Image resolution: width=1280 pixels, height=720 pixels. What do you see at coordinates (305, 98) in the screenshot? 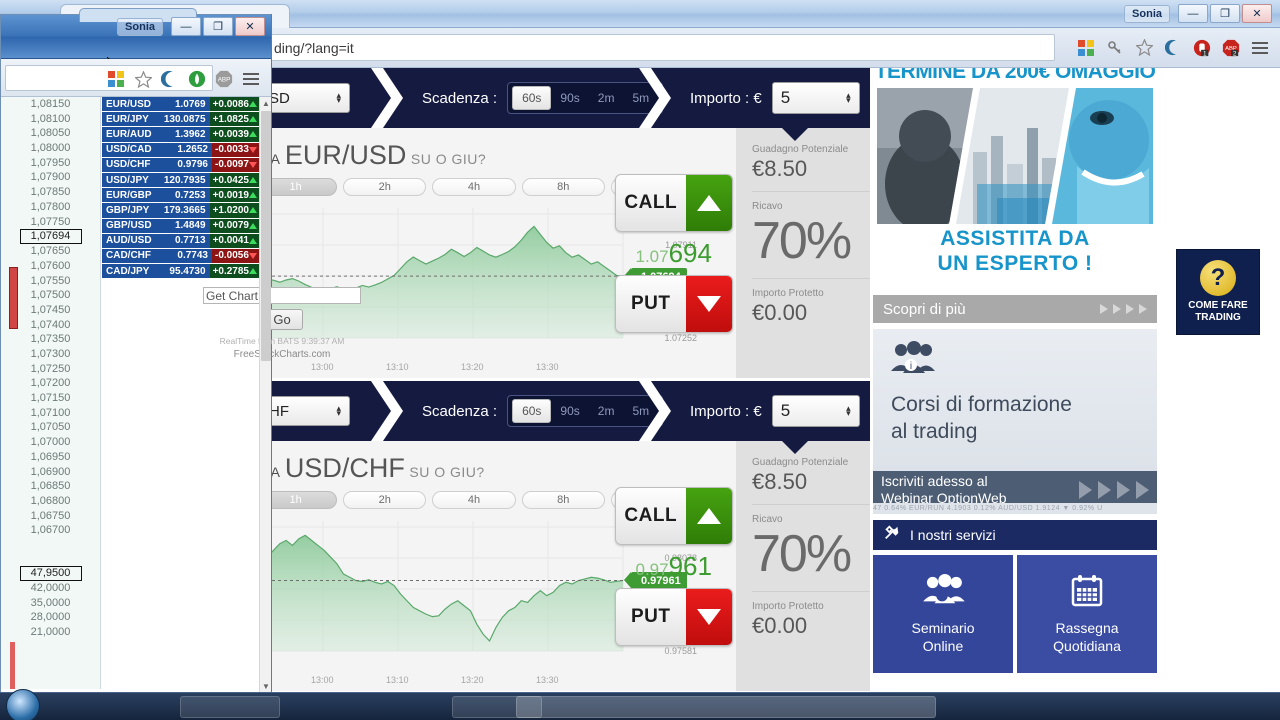
I see `asset-select: SD ▴ ▾` at bounding box center [305, 98].